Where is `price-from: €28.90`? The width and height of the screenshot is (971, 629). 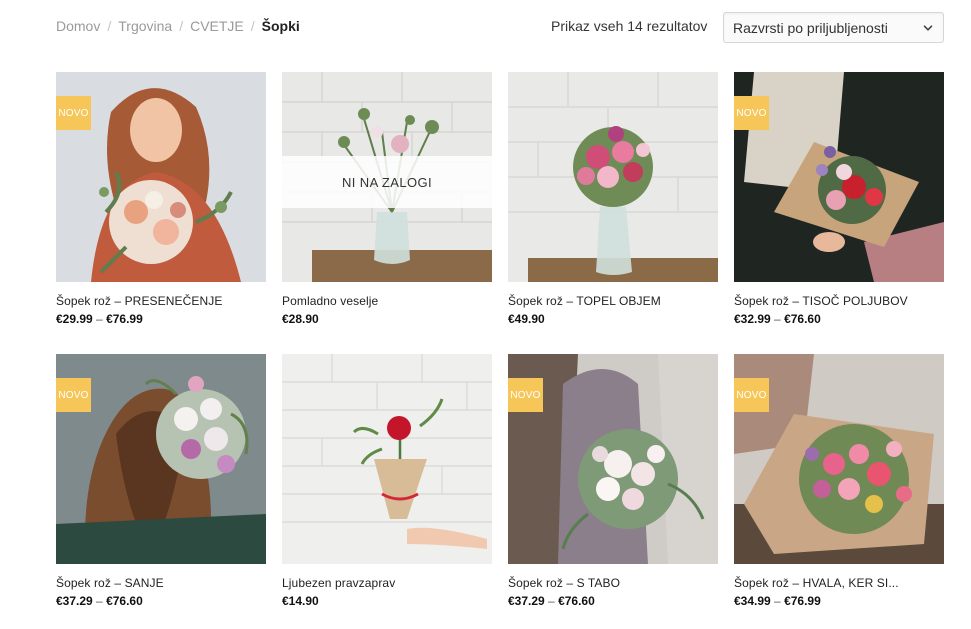
price-from: €28.90 is located at coordinates (300, 319).